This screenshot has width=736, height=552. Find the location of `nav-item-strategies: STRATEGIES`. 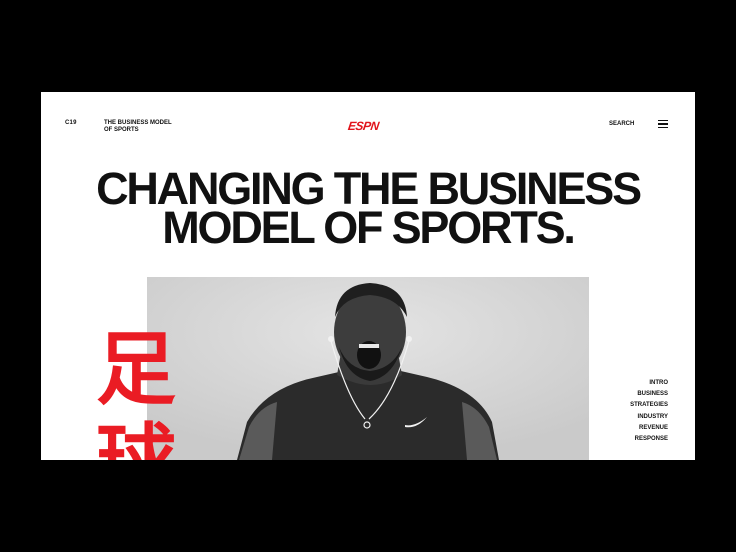

nav-item-strategies: STRATEGIES is located at coordinates (649, 405).